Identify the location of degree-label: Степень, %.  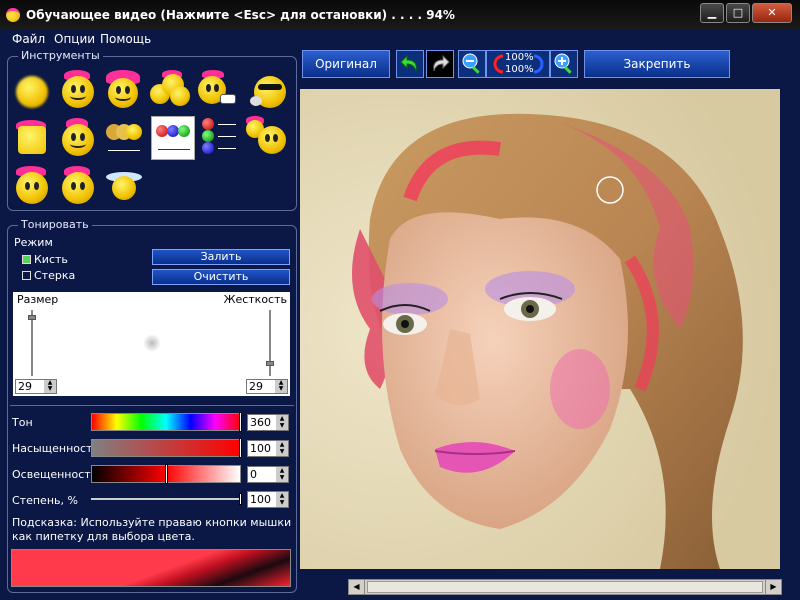
(45, 500).